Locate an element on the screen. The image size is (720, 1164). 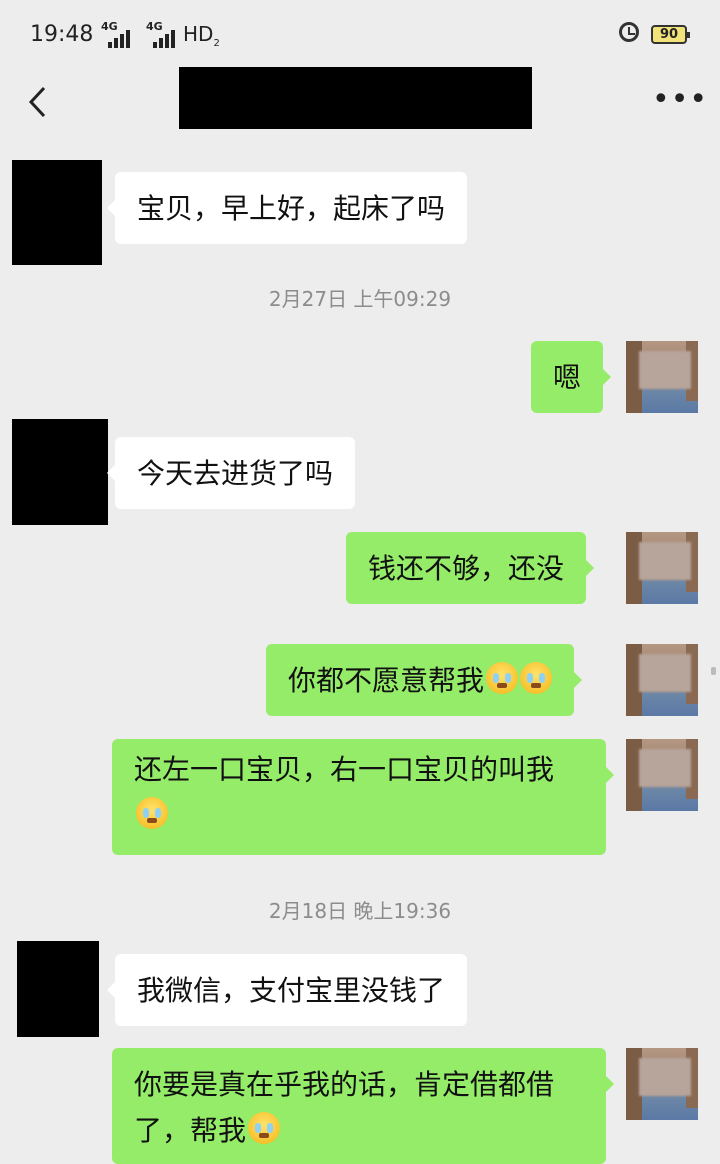
more-dots-icon: ••• is located at coordinates (680, 100).